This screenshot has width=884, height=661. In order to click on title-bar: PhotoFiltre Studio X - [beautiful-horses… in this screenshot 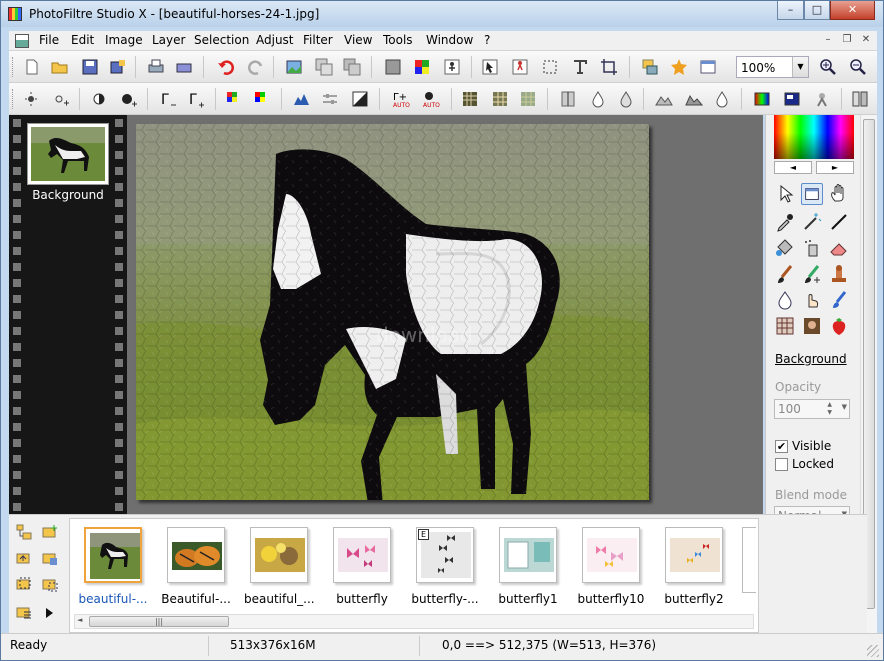, I will do `click(442, 14)`.